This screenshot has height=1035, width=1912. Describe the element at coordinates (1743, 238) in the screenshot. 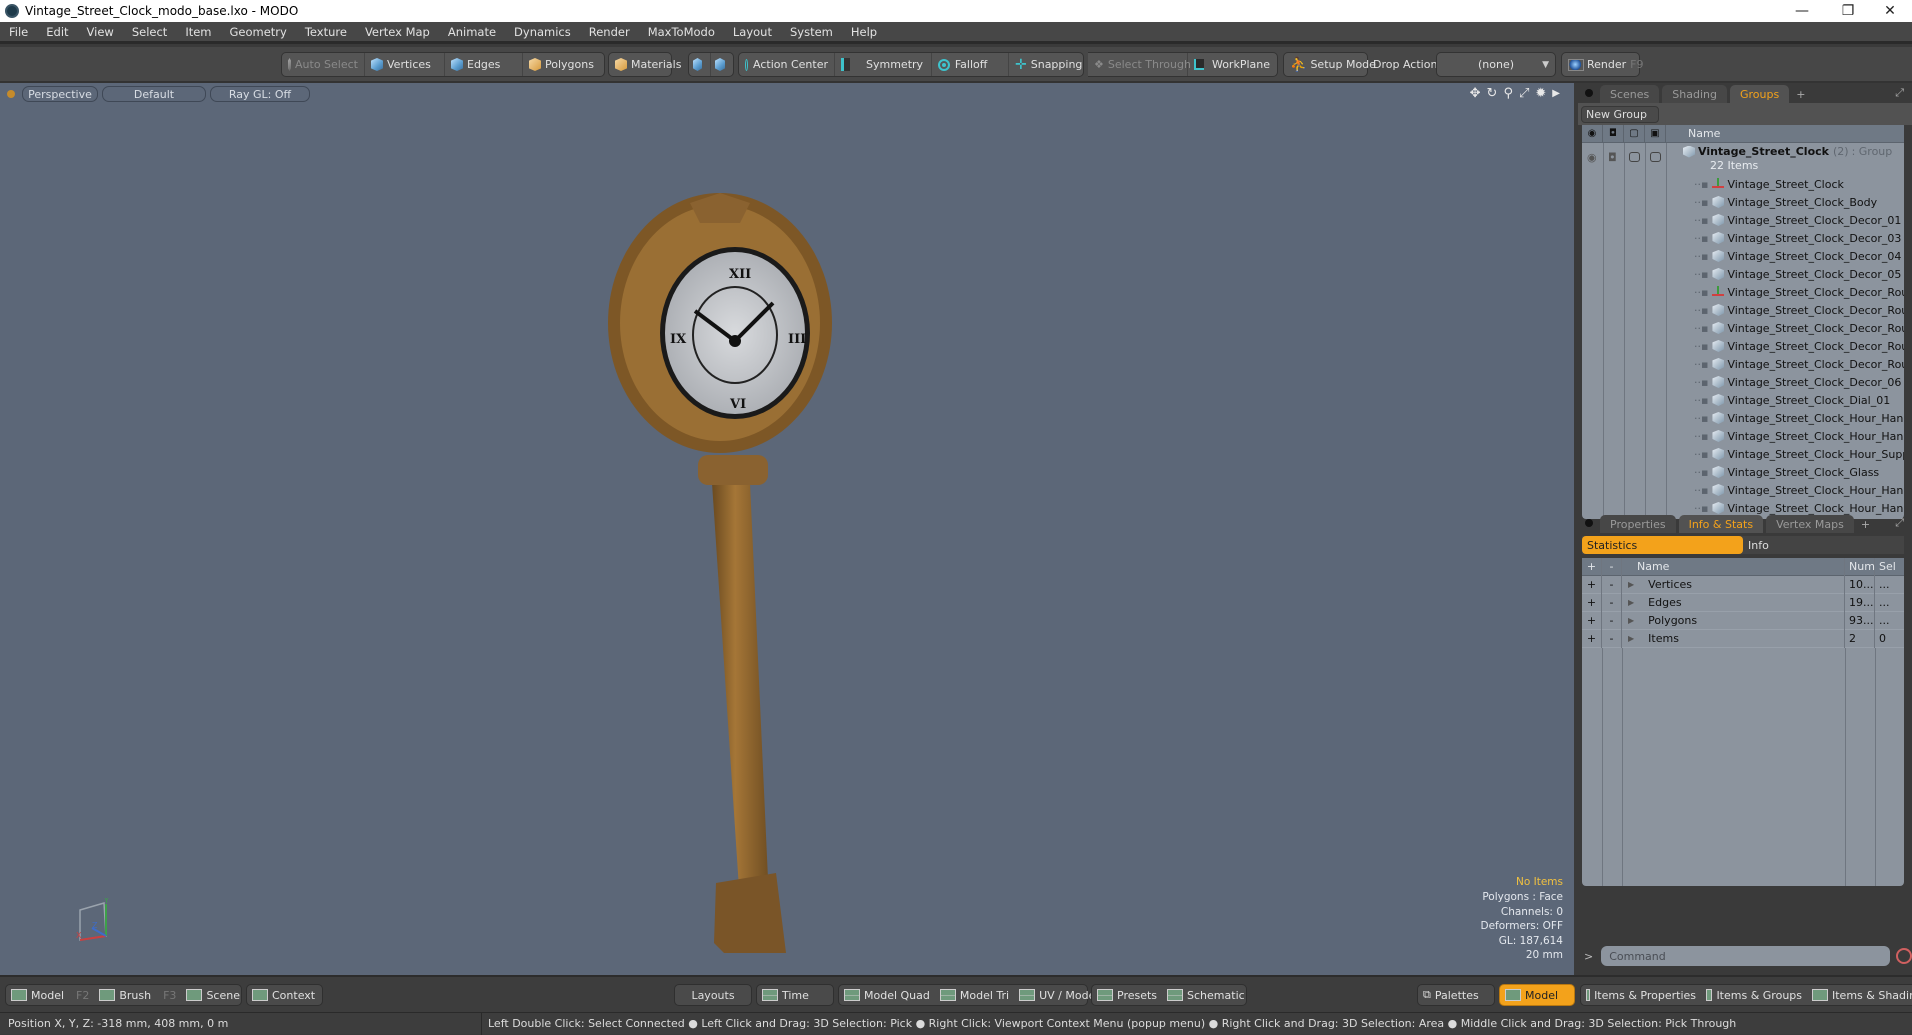

I see `group-item-row: ··▪ Vintage_Street_Clock_Decor_03` at that location.